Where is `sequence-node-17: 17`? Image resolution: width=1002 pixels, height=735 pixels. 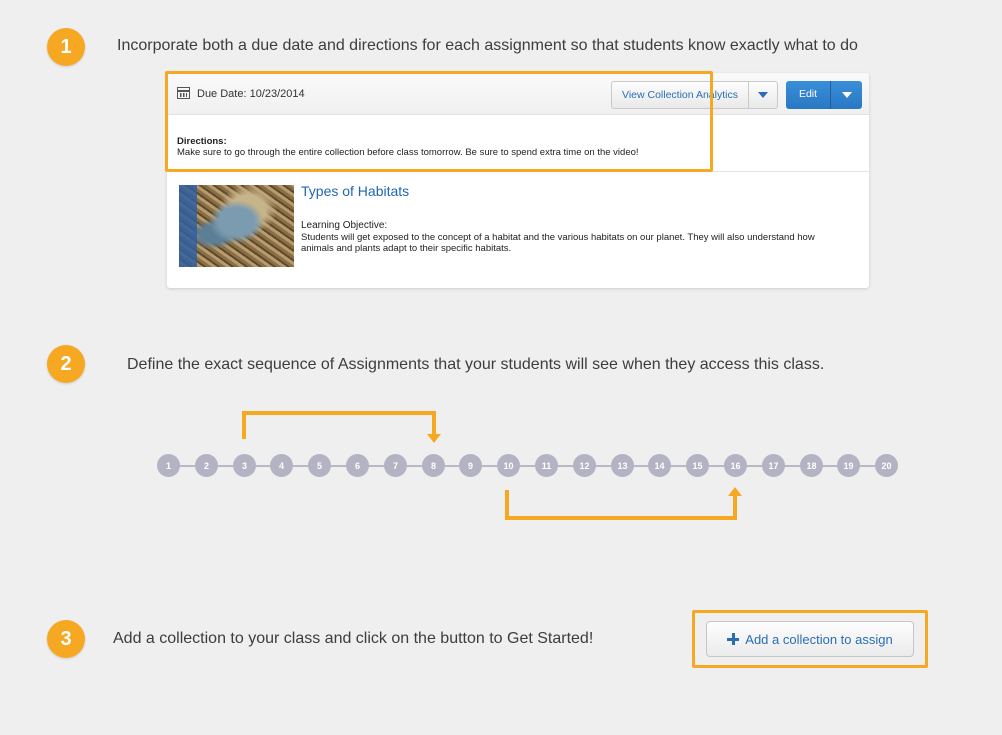
sequence-node-17: 17 is located at coordinates (773, 465).